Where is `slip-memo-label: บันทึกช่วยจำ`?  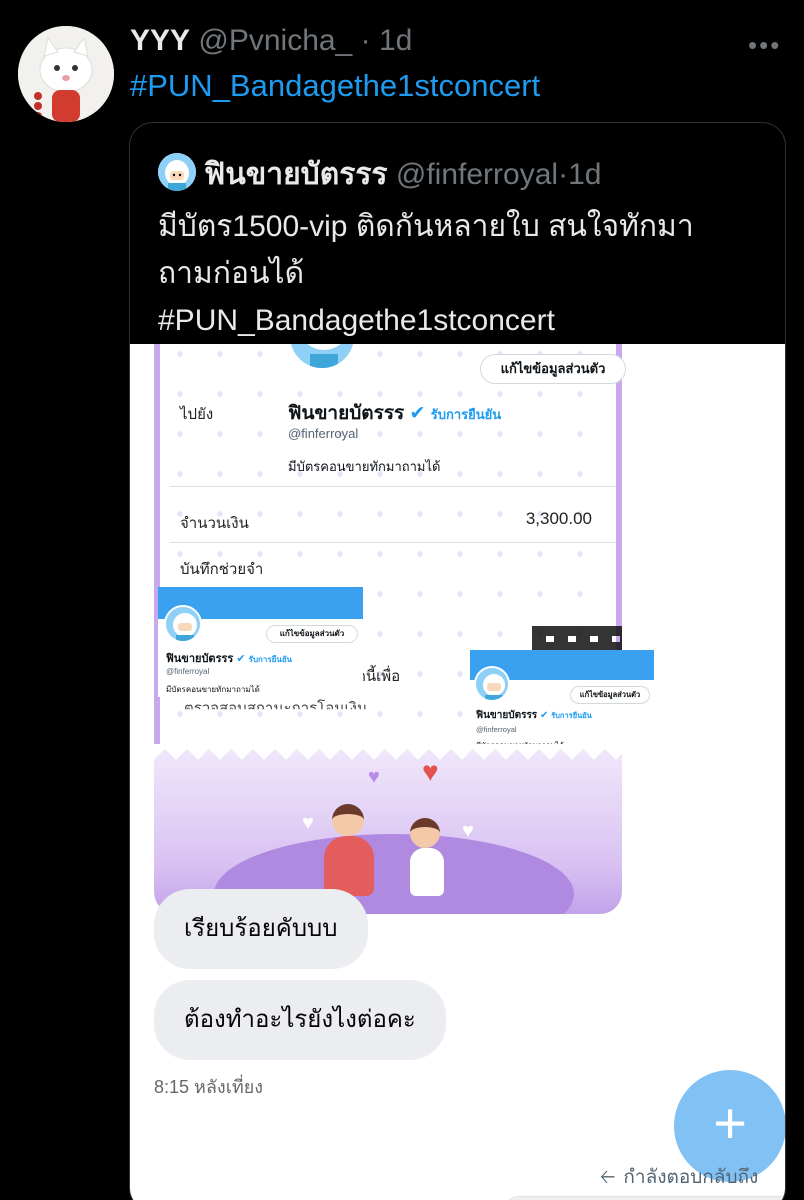 slip-memo-label: บันทึกช่วยจำ is located at coordinates (222, 569).